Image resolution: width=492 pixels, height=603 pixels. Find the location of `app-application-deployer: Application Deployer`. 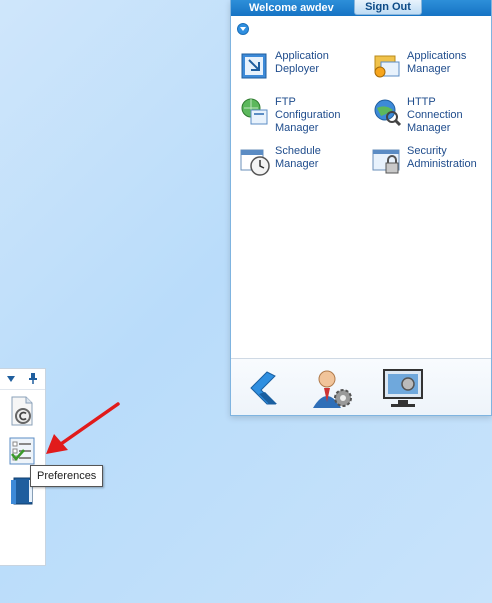

app-application-deployer: Application Deployer is located at coordinates (284, 66).